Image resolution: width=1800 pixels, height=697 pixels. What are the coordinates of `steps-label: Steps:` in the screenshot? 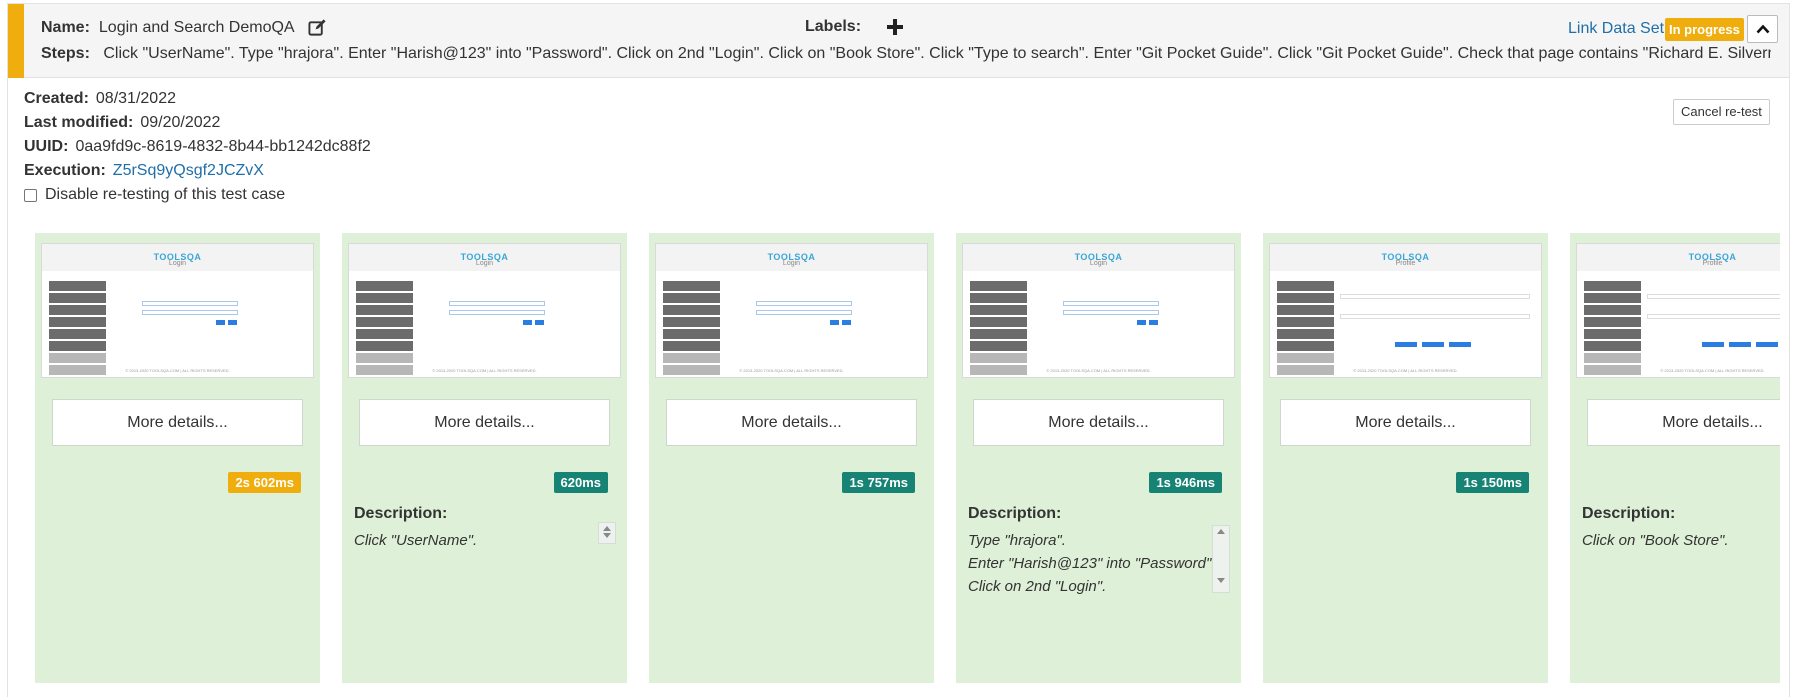 It's located at (65, 53).